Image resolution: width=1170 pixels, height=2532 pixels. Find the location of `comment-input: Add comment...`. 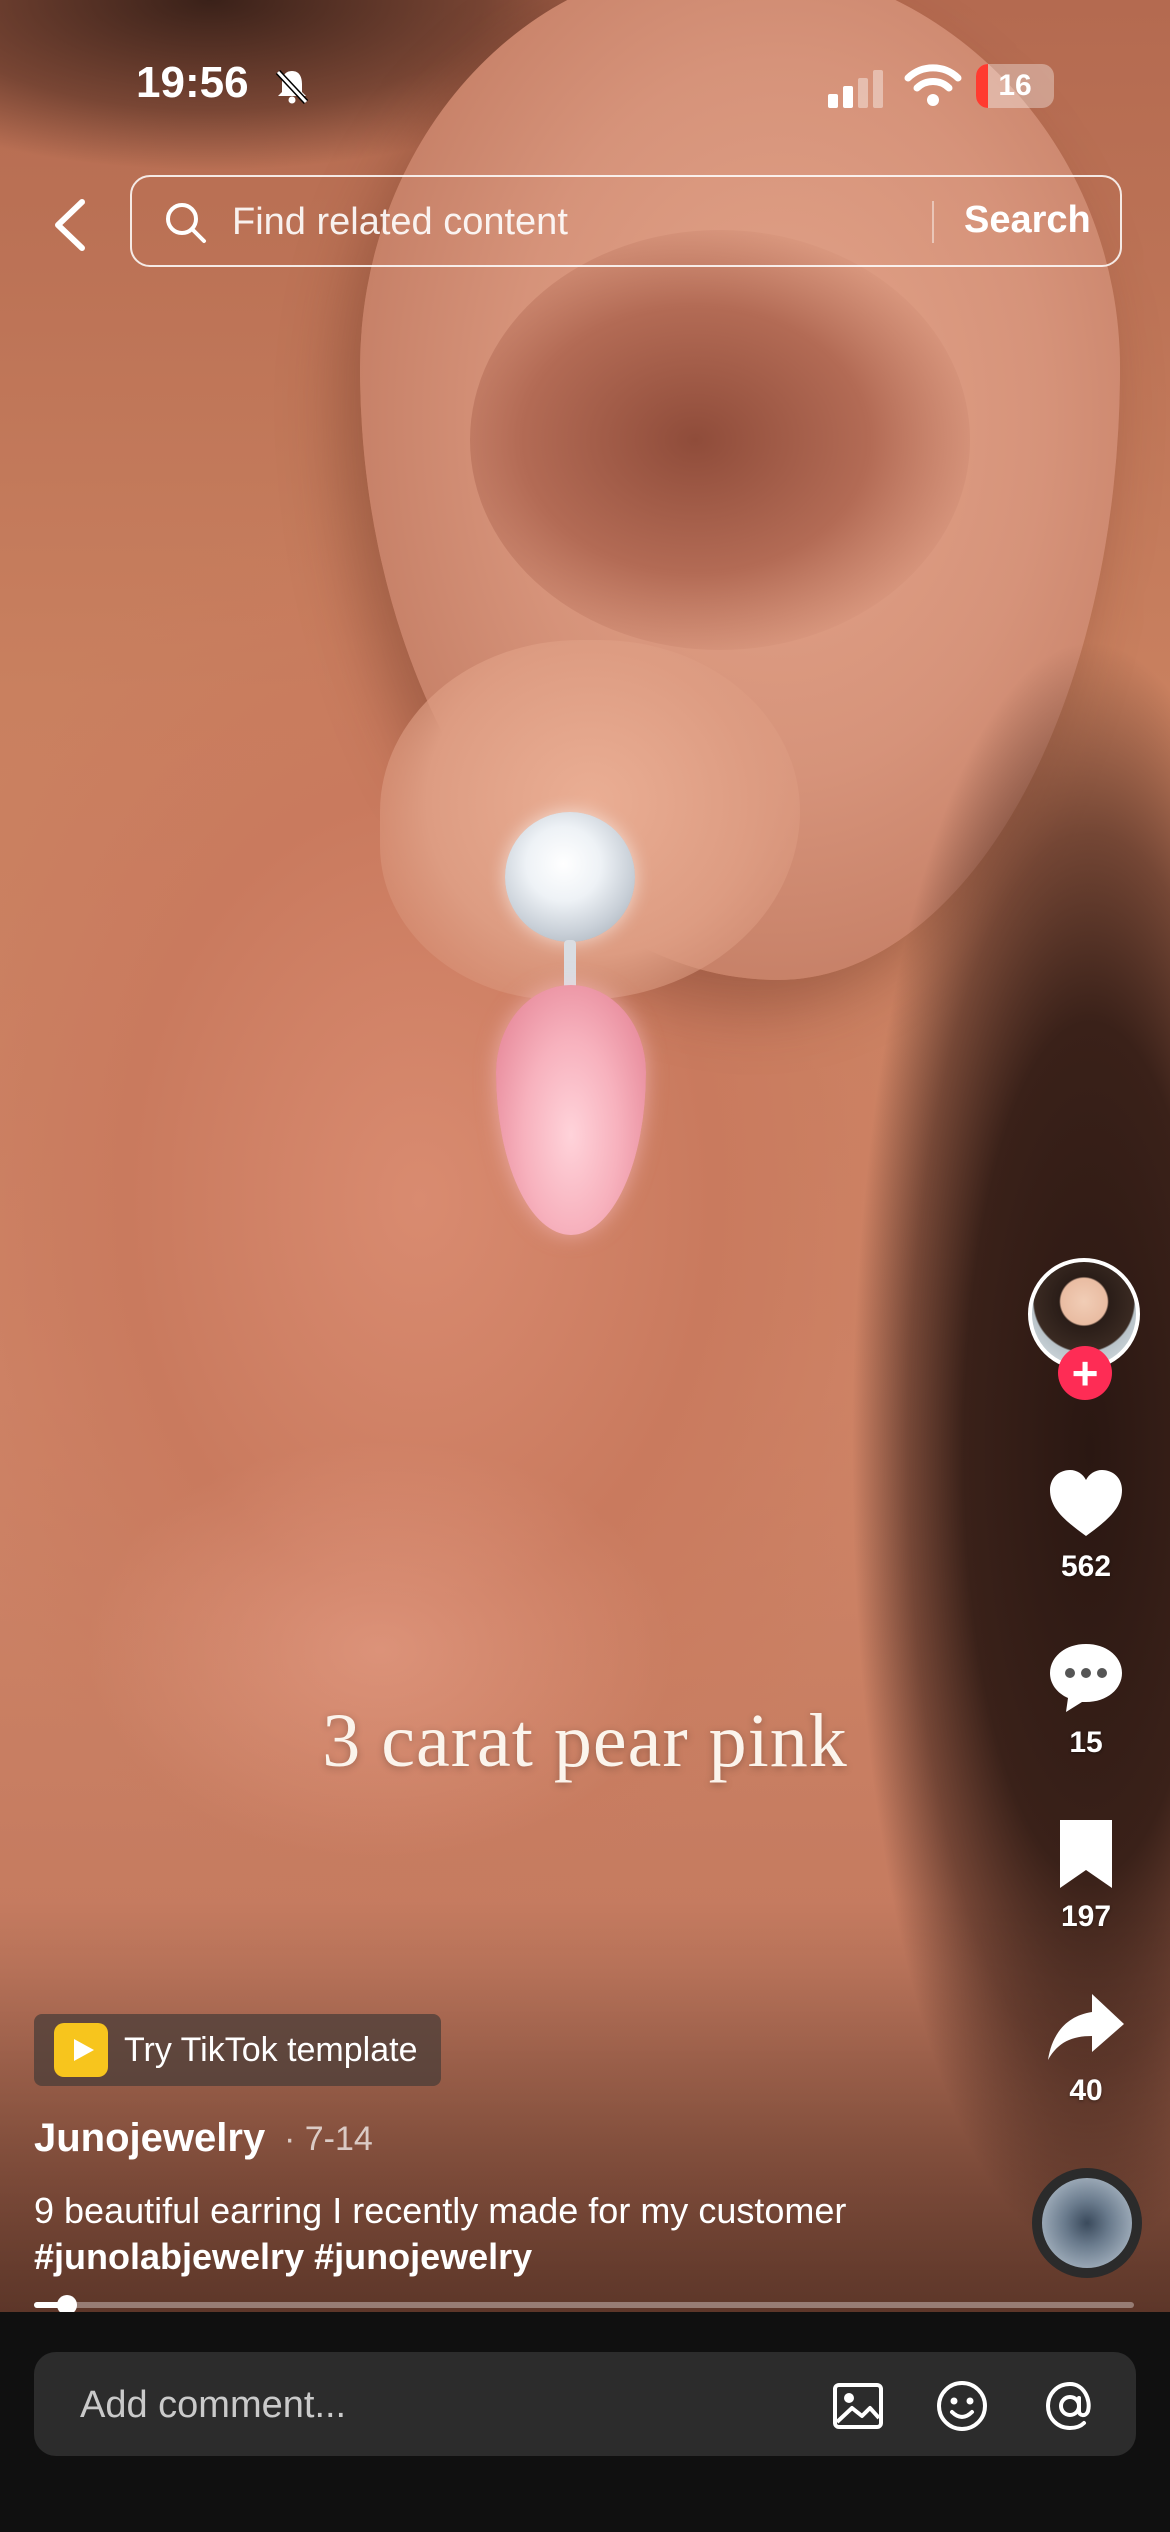

comment-input: Add comment... is located at coordinates (213, 2405).